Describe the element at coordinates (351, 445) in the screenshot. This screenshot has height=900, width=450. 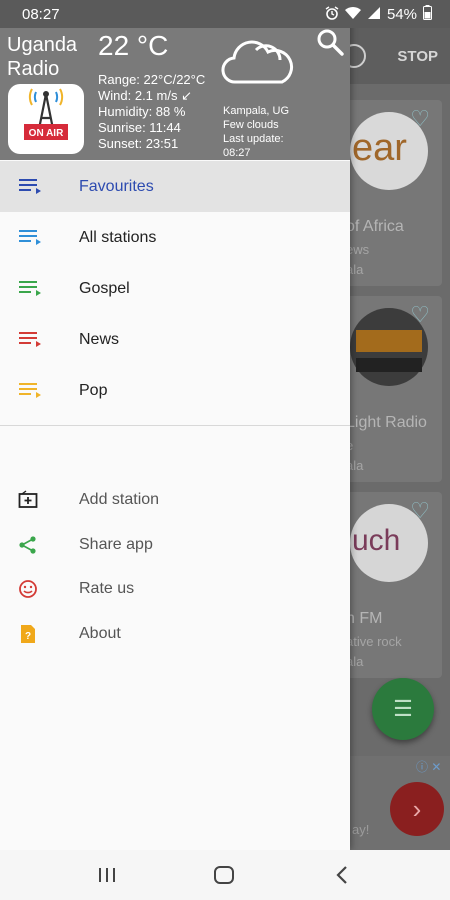
I see `station-genre: e` at that location.